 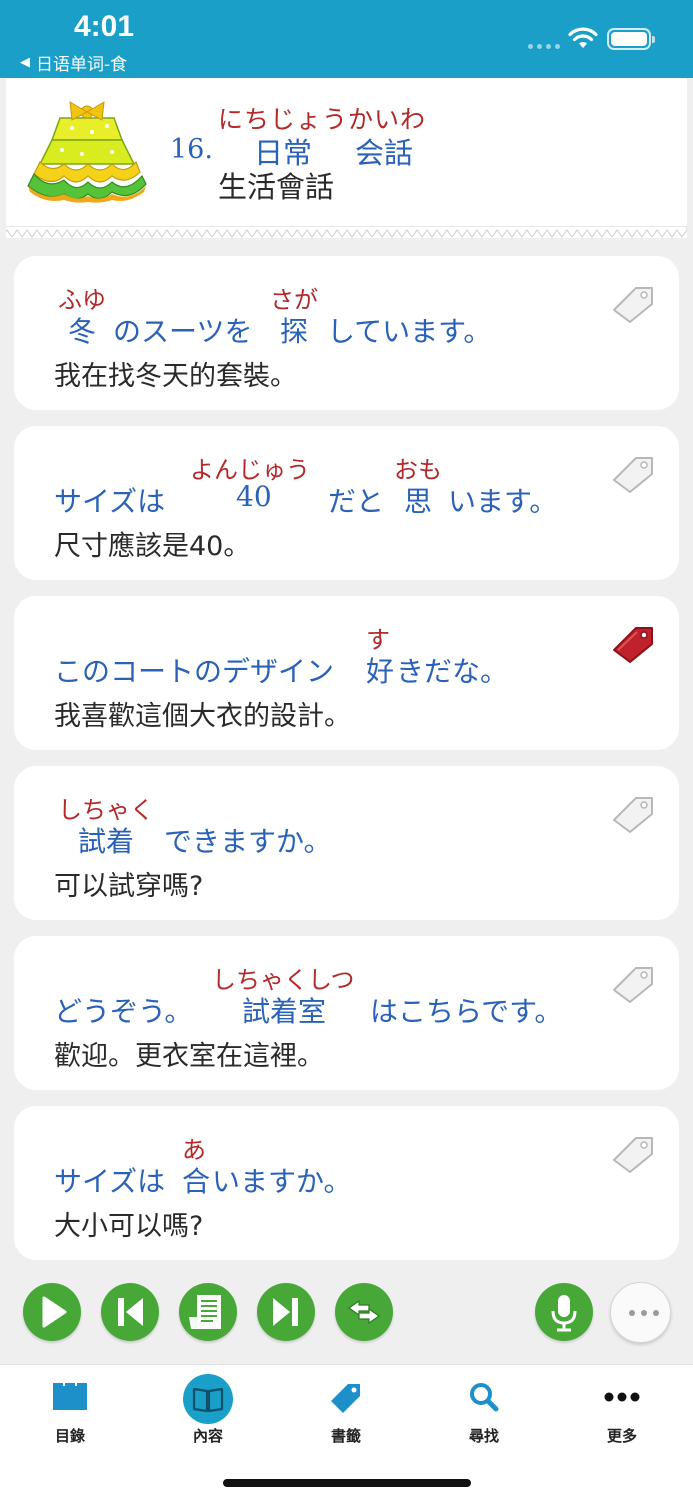 What do you see at coordinates (409, 331) in the screenshot?
I see `japanese-text: しています。` at bounding box center [409, 331].